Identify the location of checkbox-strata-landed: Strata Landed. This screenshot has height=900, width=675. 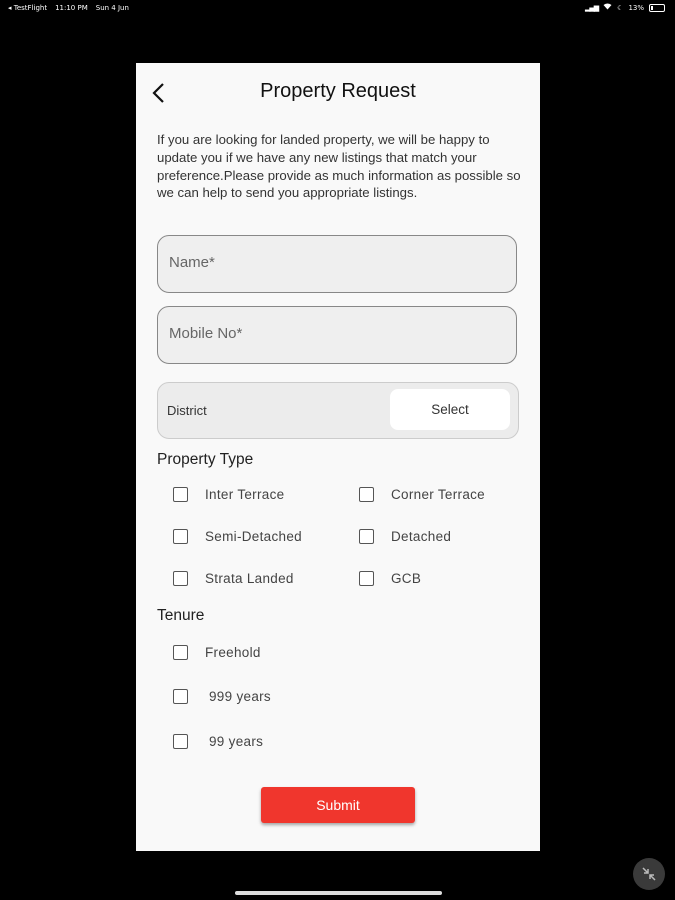
(233, 578).